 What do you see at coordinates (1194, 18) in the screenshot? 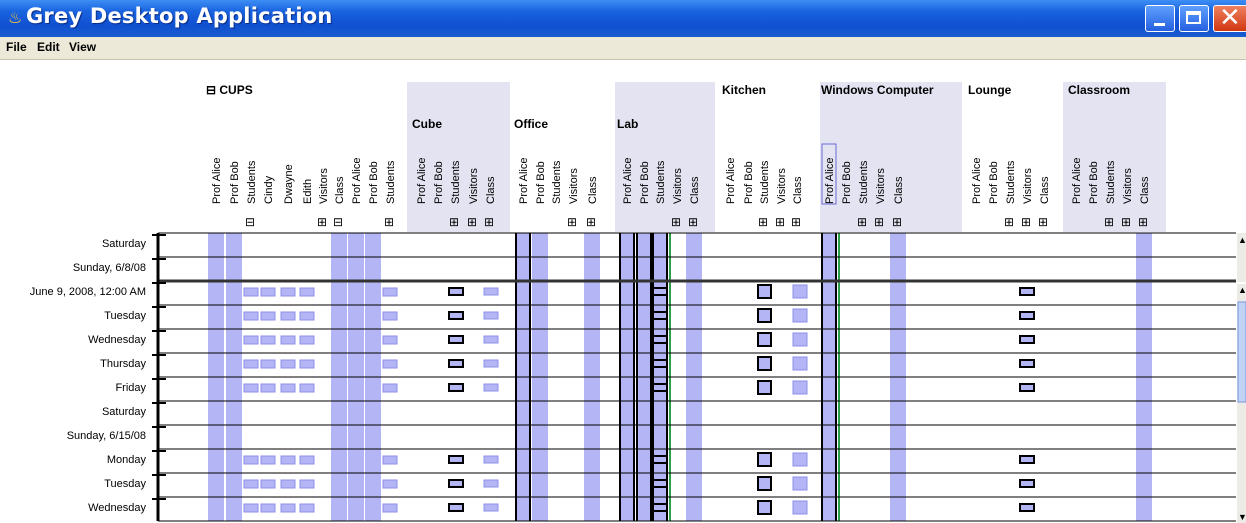
I see `maximize-button` at bounding box center [1194, 18].